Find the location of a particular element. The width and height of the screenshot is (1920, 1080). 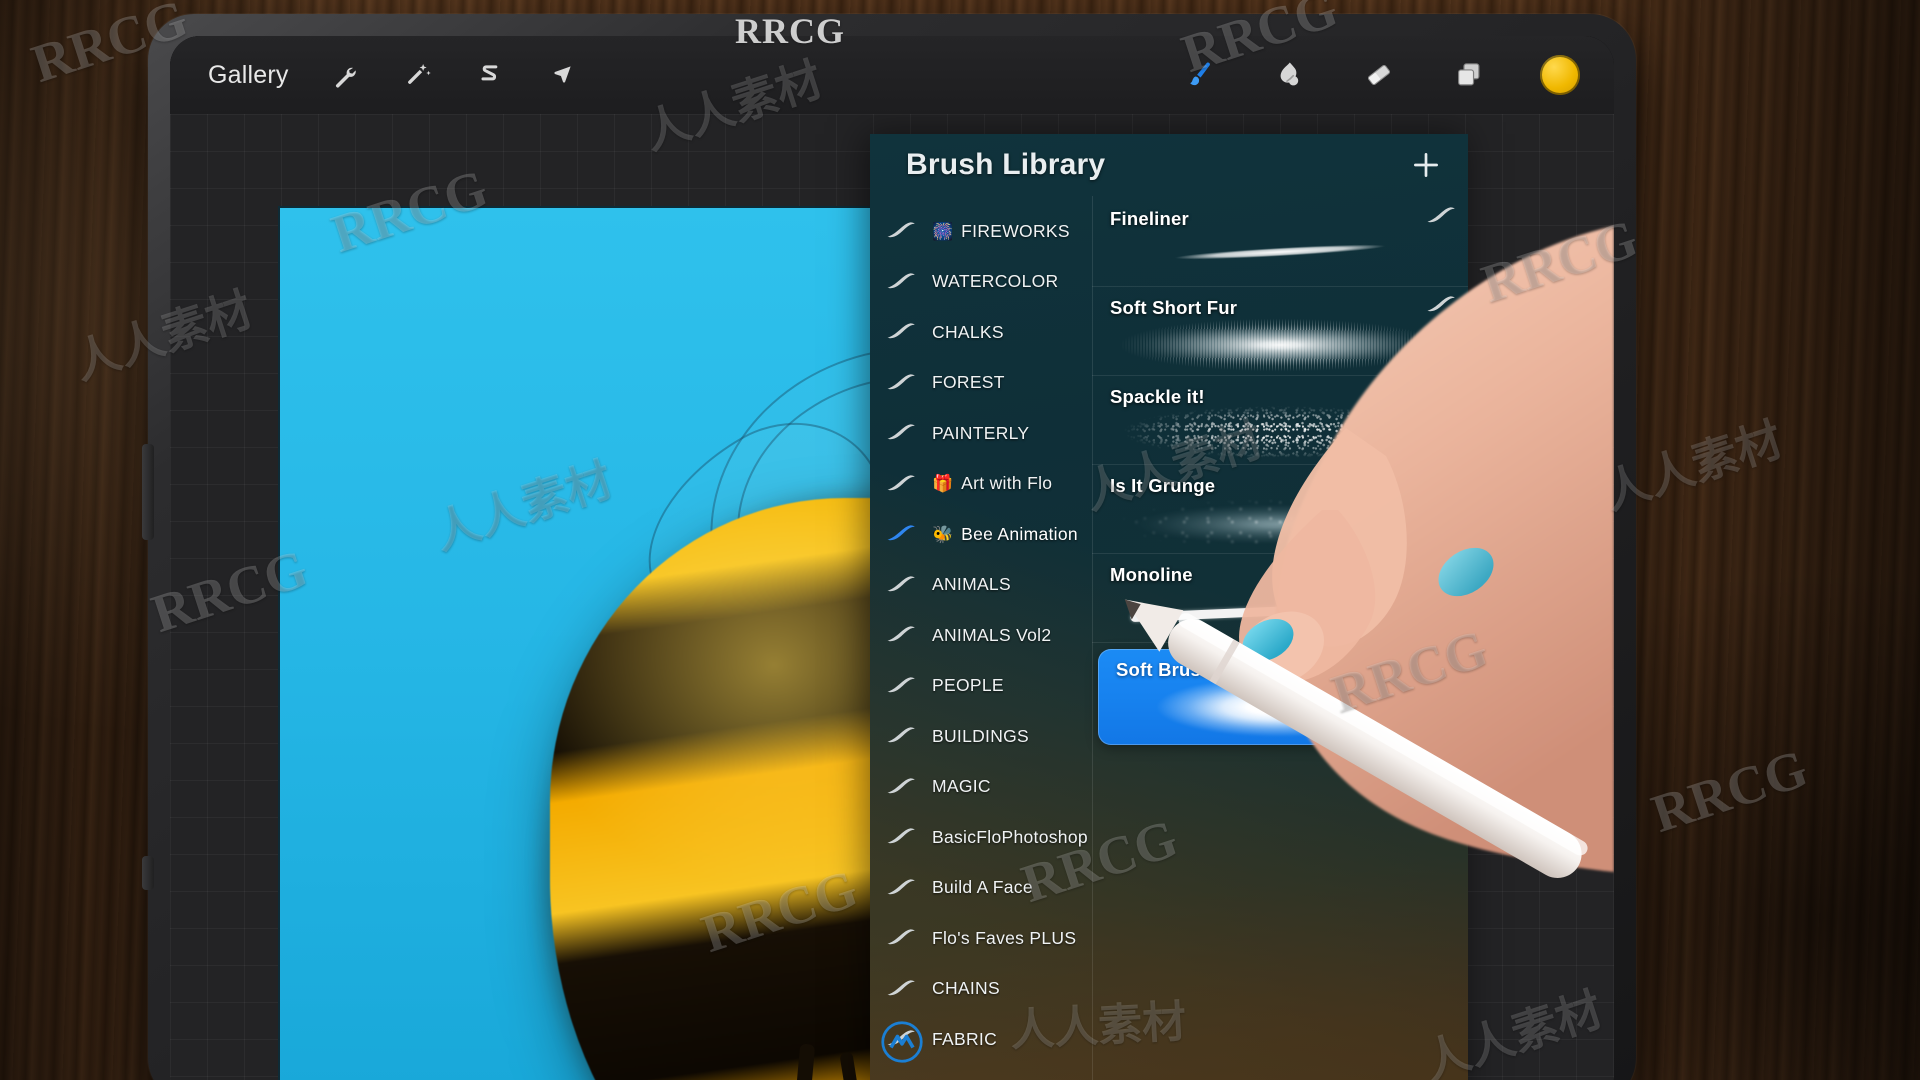

transform-arrow-icon is located at coordinates (562, 75).